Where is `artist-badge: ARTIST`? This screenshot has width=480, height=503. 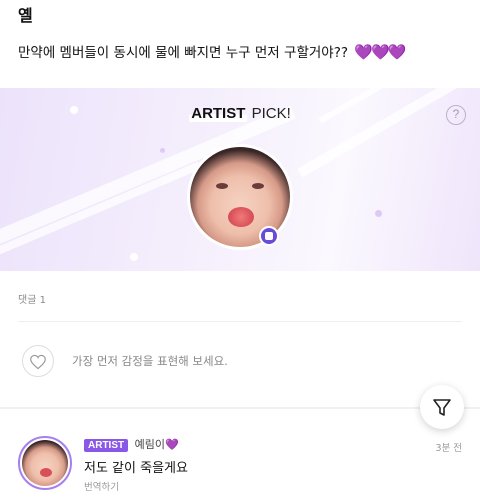
artist-badge: ARTIST is located at coordinates (106, 445).